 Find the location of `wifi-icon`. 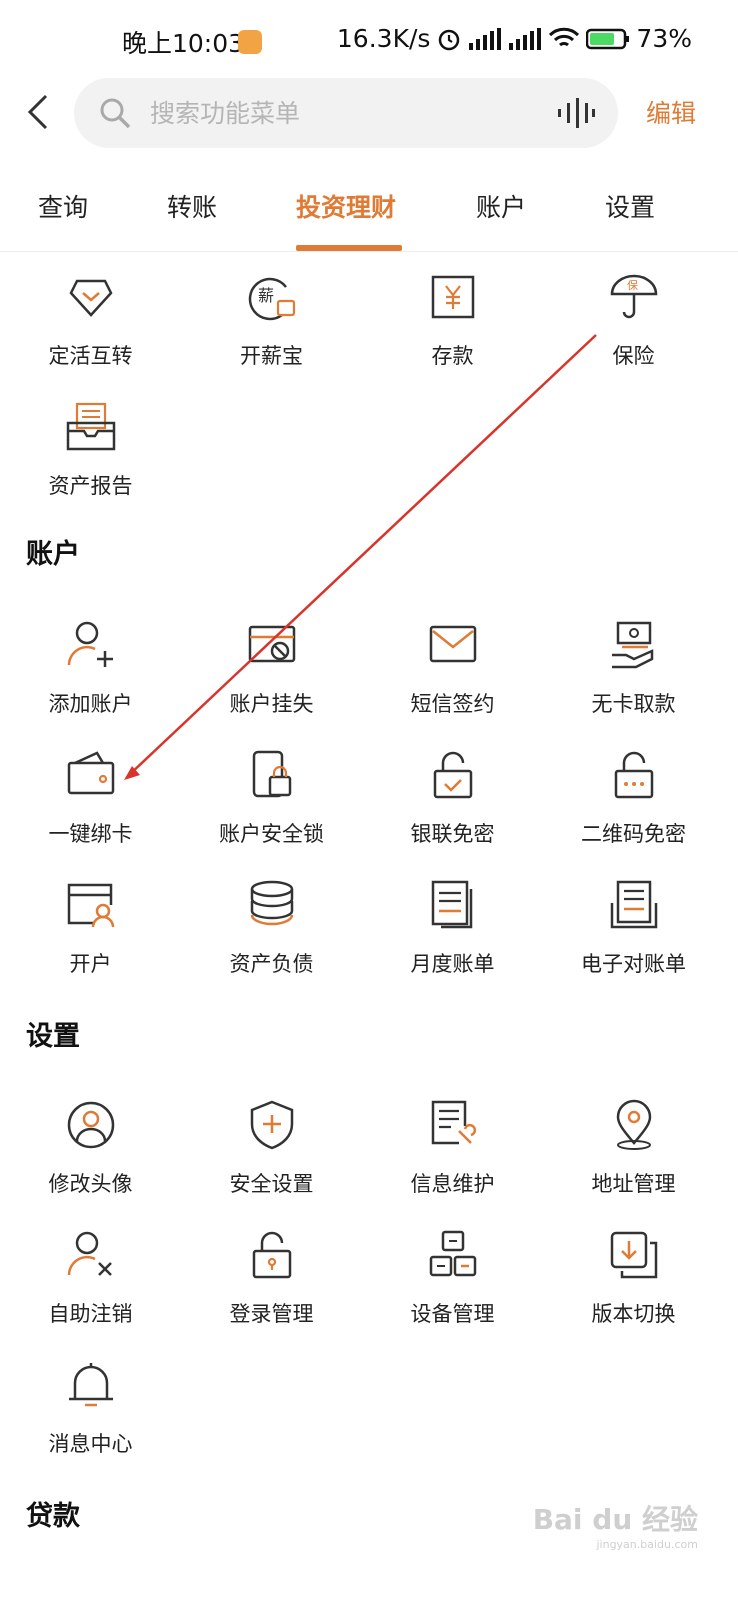

wifi-icon is located at coordinates (564, 36).